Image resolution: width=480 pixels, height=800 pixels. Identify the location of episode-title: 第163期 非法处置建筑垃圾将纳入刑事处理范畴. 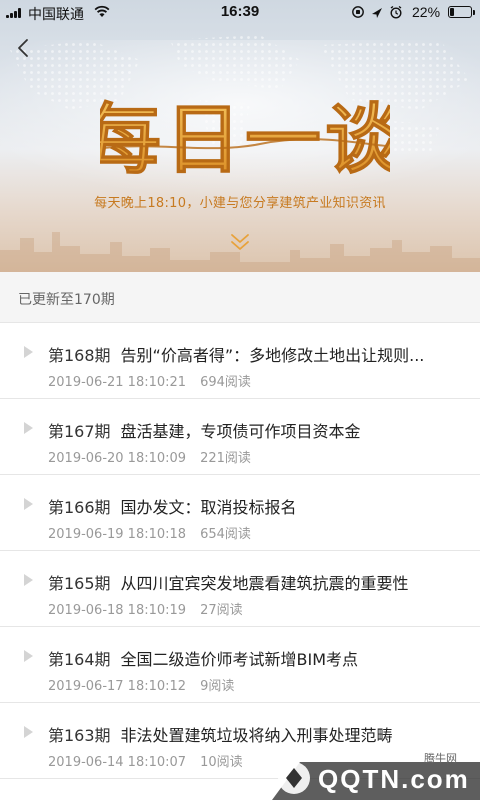
(258, 734).